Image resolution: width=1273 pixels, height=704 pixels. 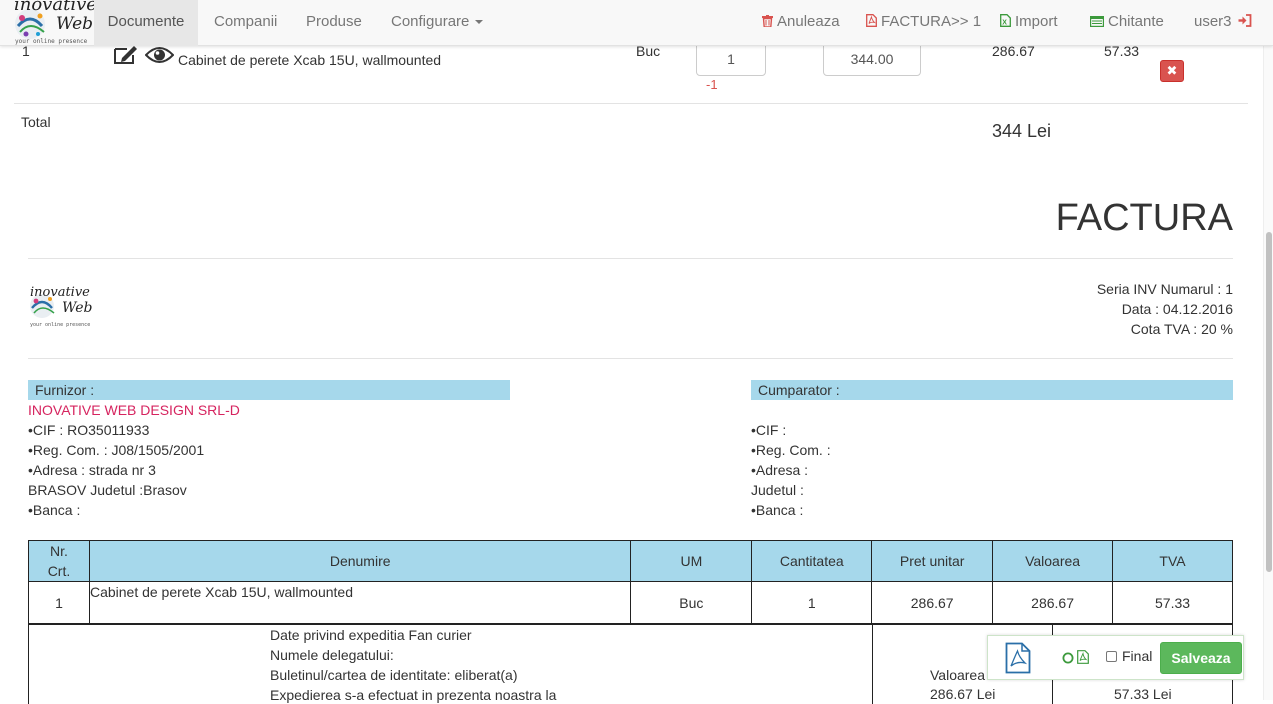 What do you see at coordinates (371, 635) in the screenshot?
I see `expeditie-line1: Date privind expeditia Fan curier` at bounding box center [371, 635].